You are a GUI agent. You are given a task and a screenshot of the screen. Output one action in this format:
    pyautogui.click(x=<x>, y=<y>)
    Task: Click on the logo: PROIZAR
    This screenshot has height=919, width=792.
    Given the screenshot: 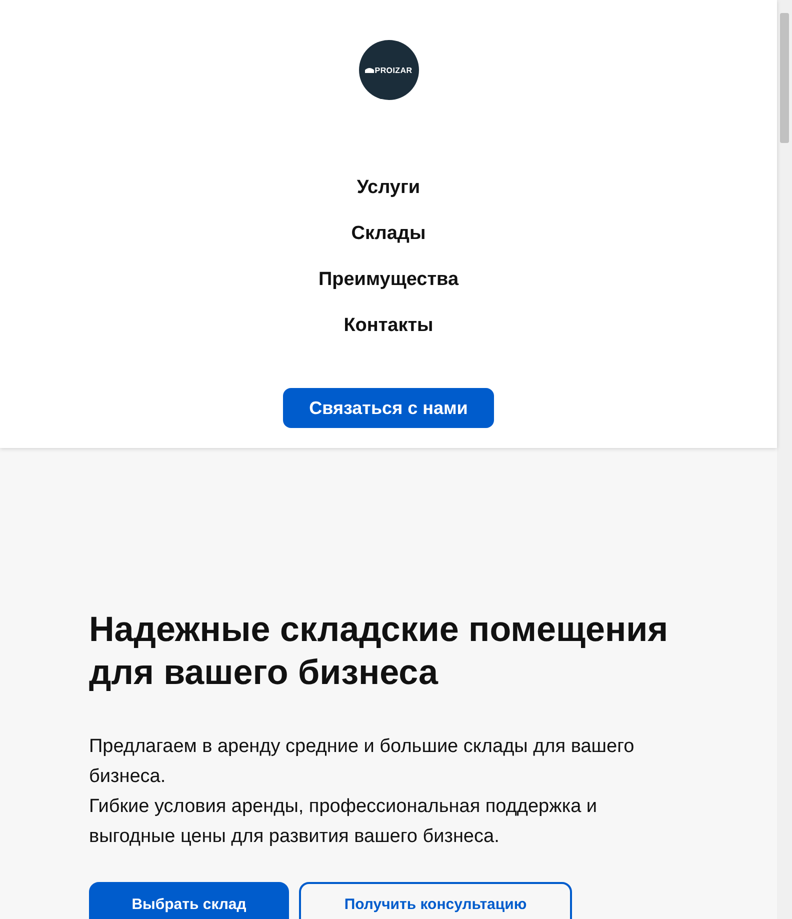 What is the action you would take?
    pyautogui.click(x=388, y=70)
    